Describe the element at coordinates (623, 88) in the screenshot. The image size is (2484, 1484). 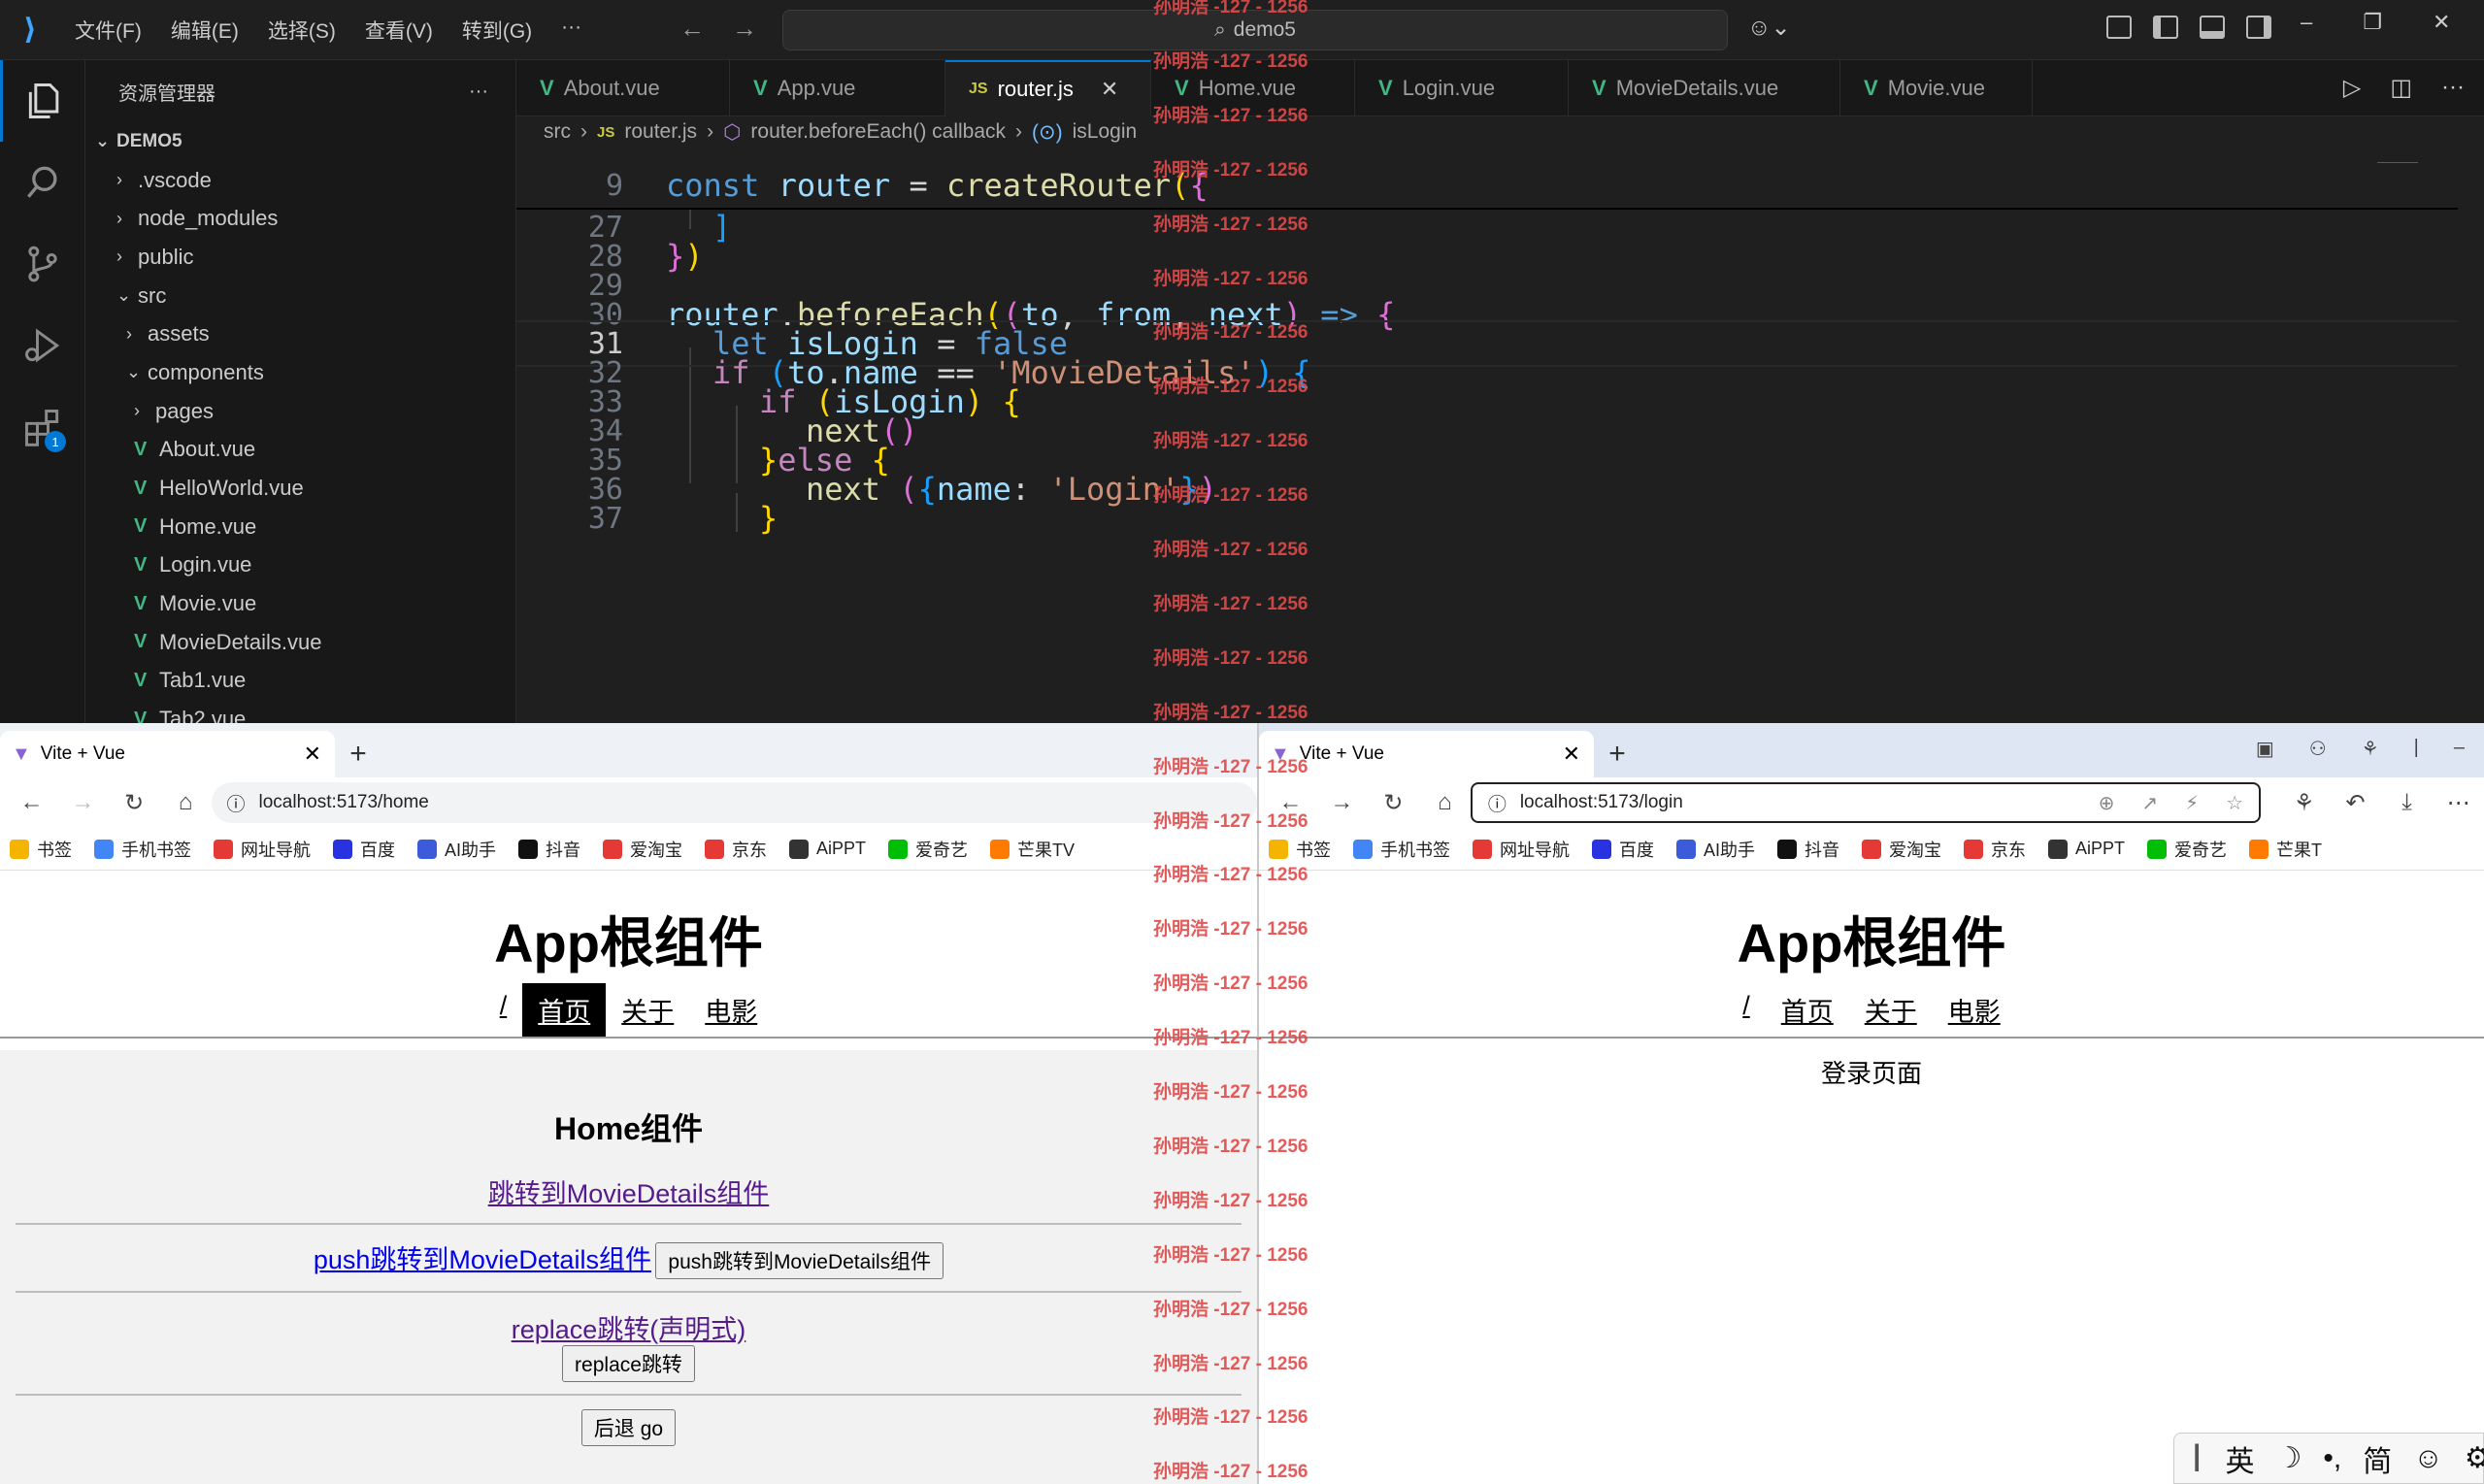
I see `editor-tab: V About.vue` at that location.